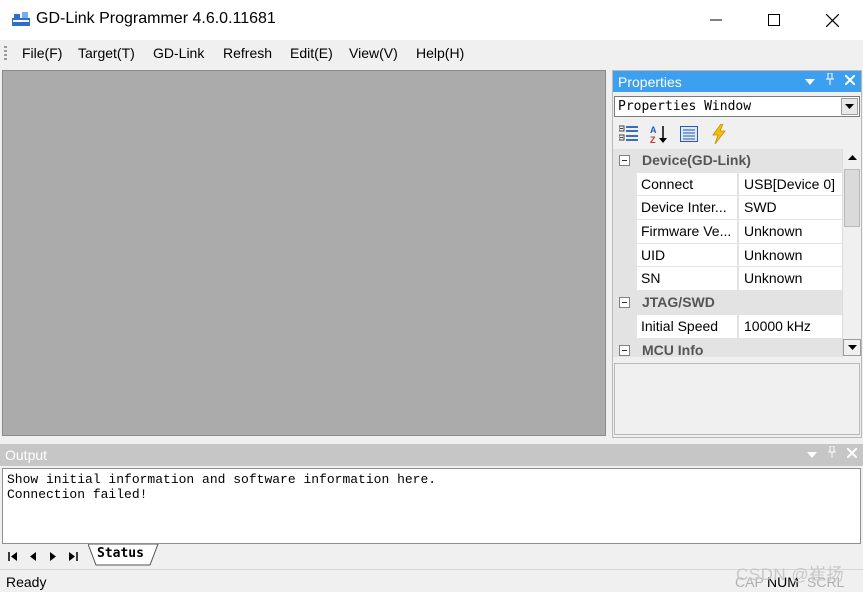 This screenshot has height=592, width=863. Describe the element at coordinates (673, 349) in the screenshot. I see `category-label: MCU Info` at that location.